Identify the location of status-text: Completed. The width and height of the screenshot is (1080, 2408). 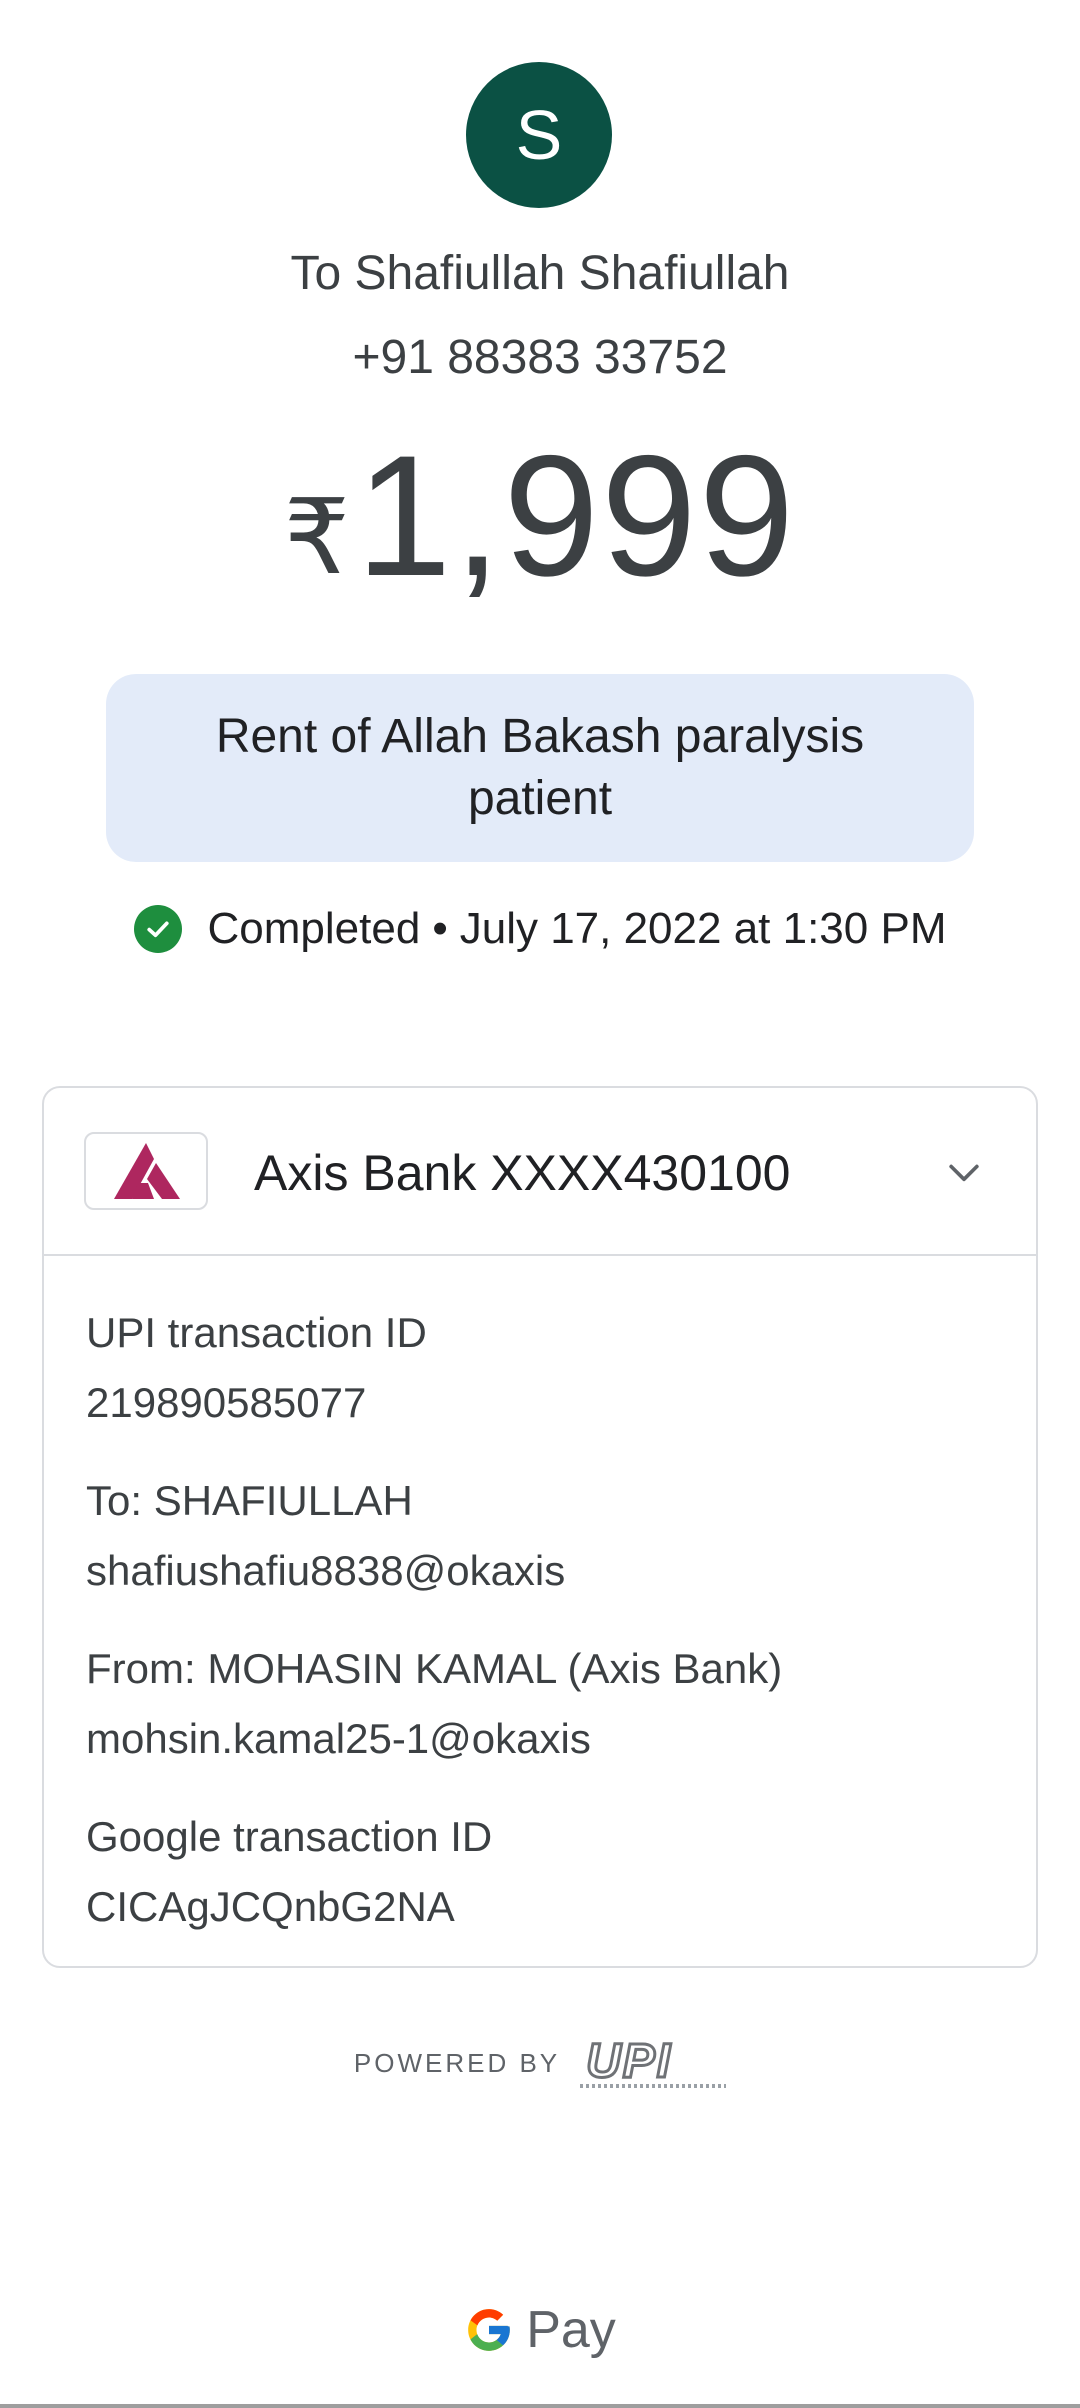
(314, 928).